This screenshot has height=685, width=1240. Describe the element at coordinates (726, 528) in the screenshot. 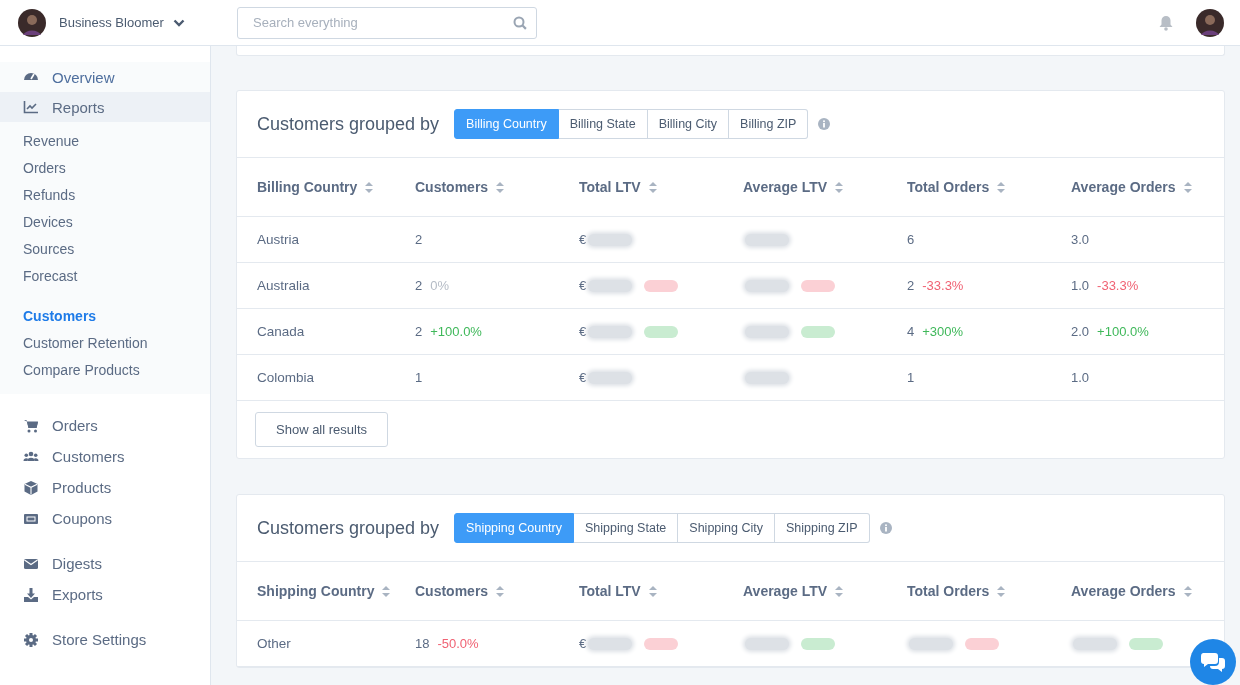

I see `group-tab: Shipping City` at that location.